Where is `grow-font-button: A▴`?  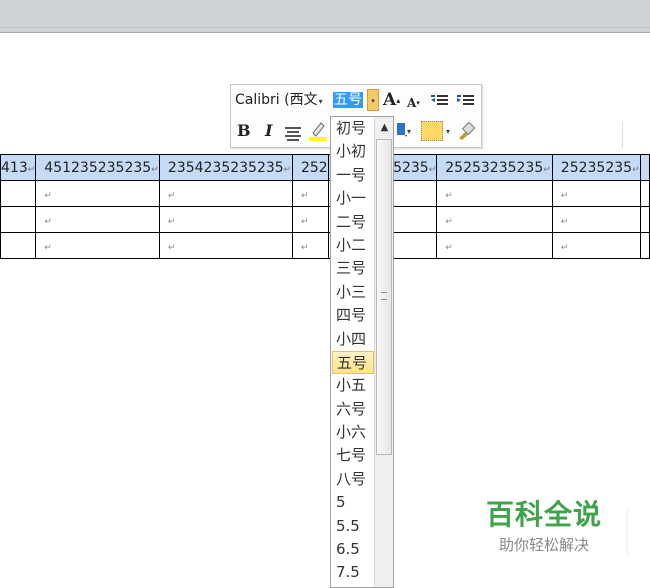 grow-font-button: A▴ is located at coordinates (391, 100).